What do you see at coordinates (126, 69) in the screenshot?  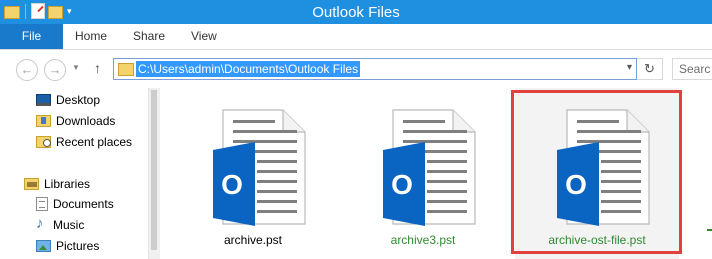 I see `folder-icon` at bounding box center [126, 69].